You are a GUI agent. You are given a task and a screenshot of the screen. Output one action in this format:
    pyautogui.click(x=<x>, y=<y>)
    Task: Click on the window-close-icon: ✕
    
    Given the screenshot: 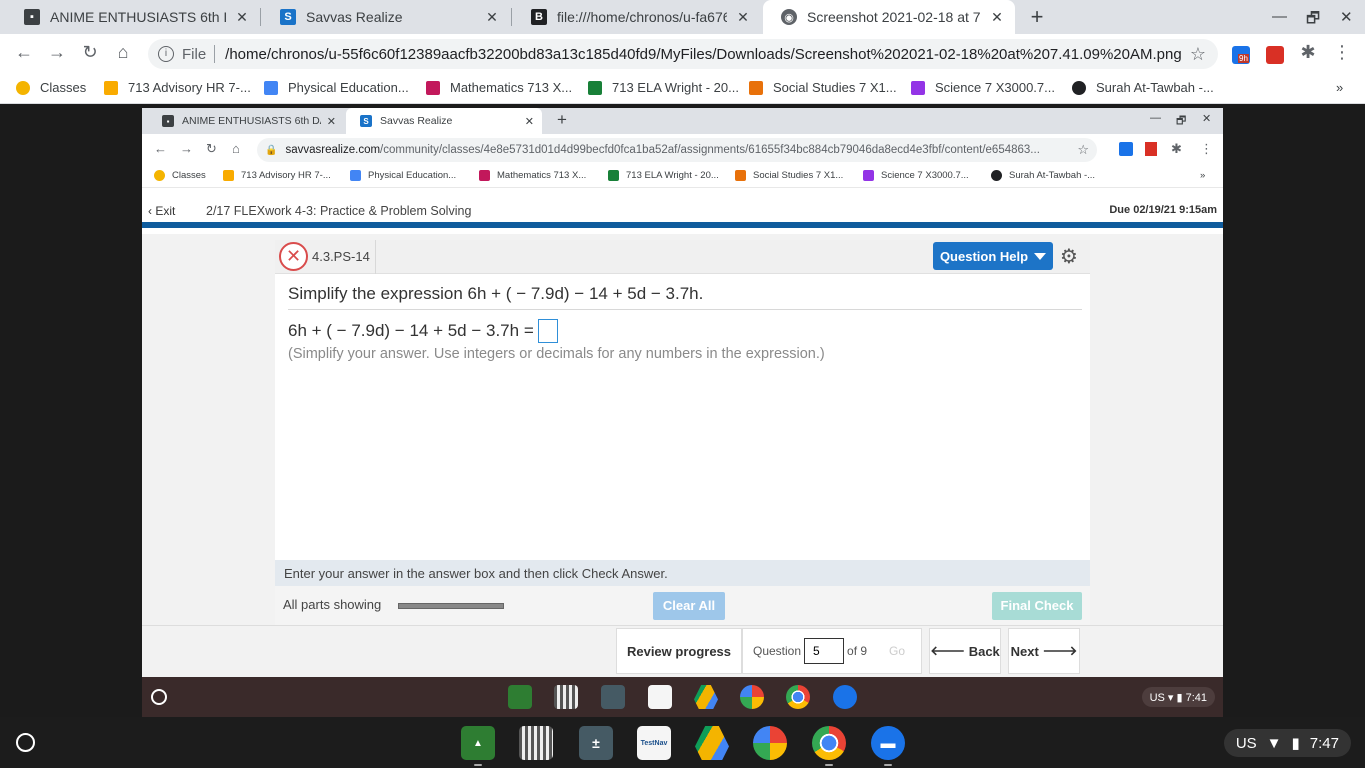 What is the action you would take?
    pyautogui.click(x=1346, y=17)
    